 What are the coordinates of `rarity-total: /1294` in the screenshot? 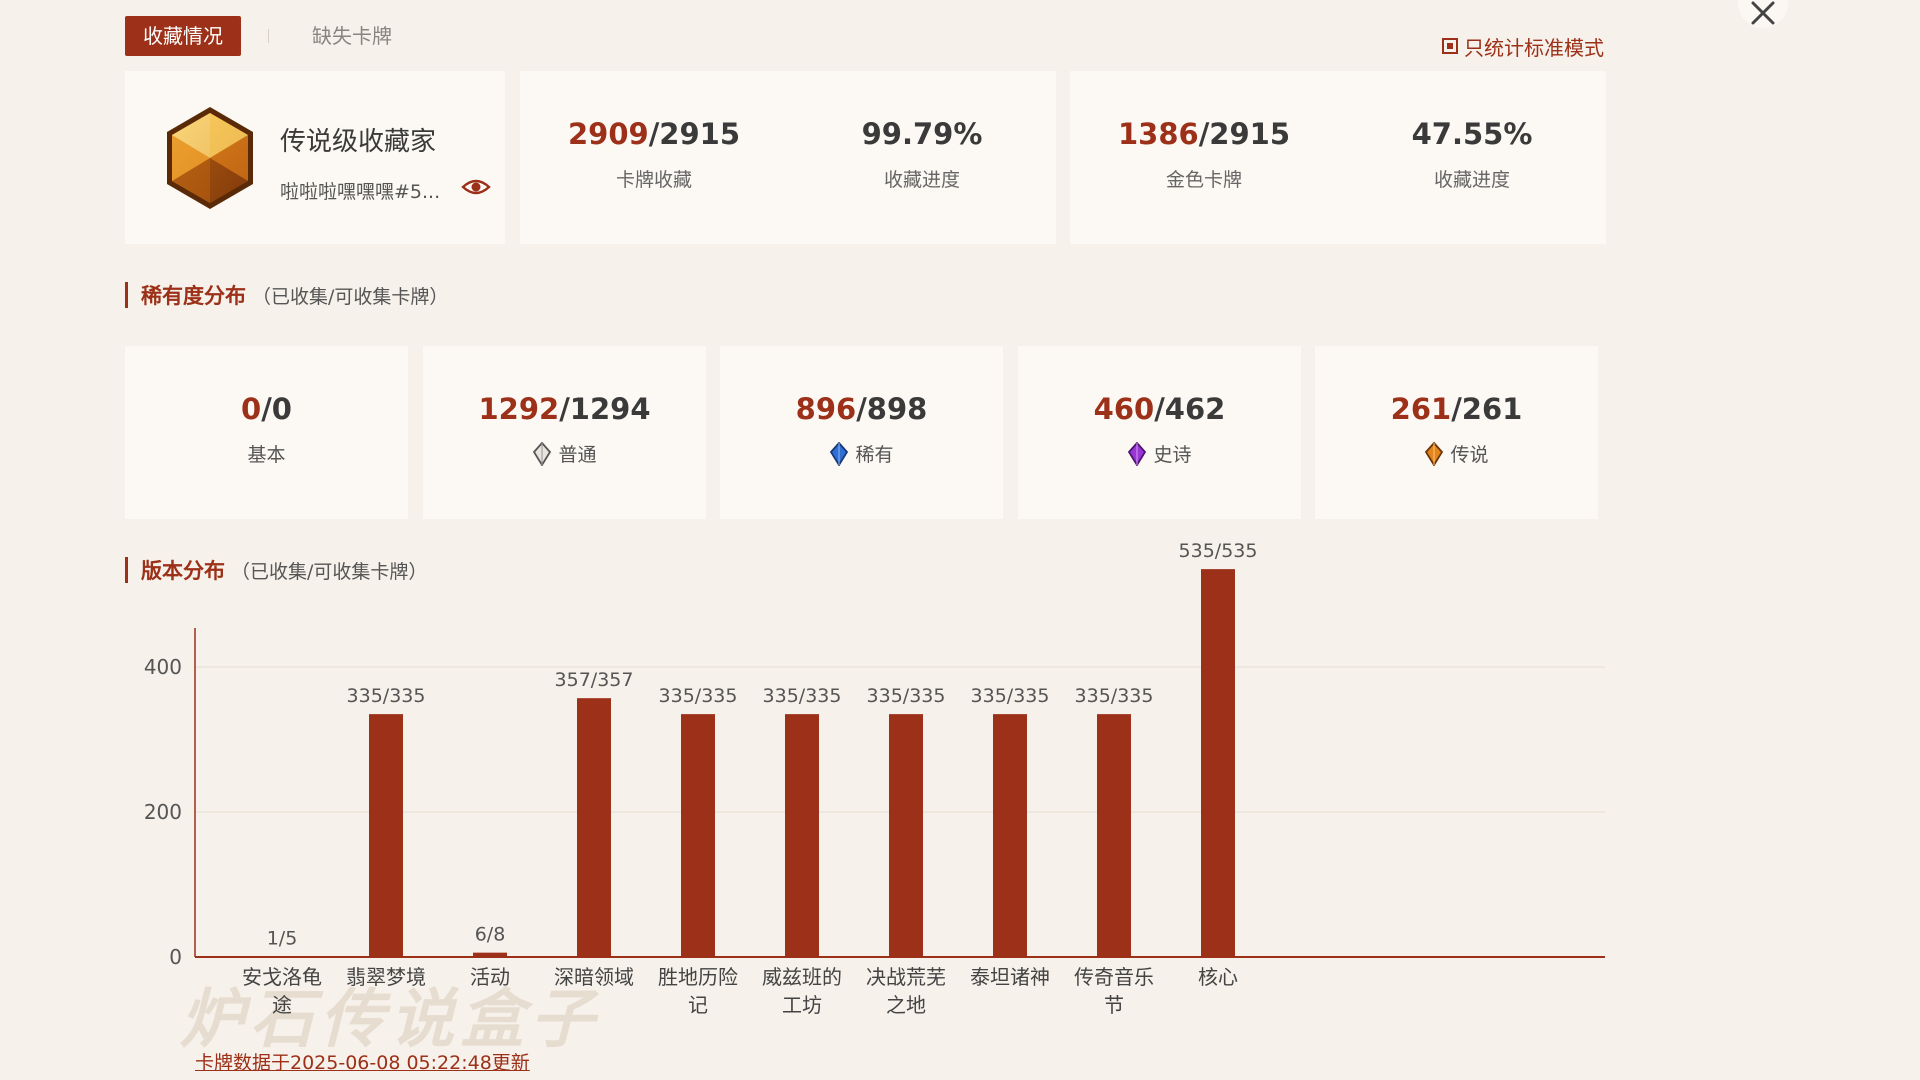 It's located at (605, 409).